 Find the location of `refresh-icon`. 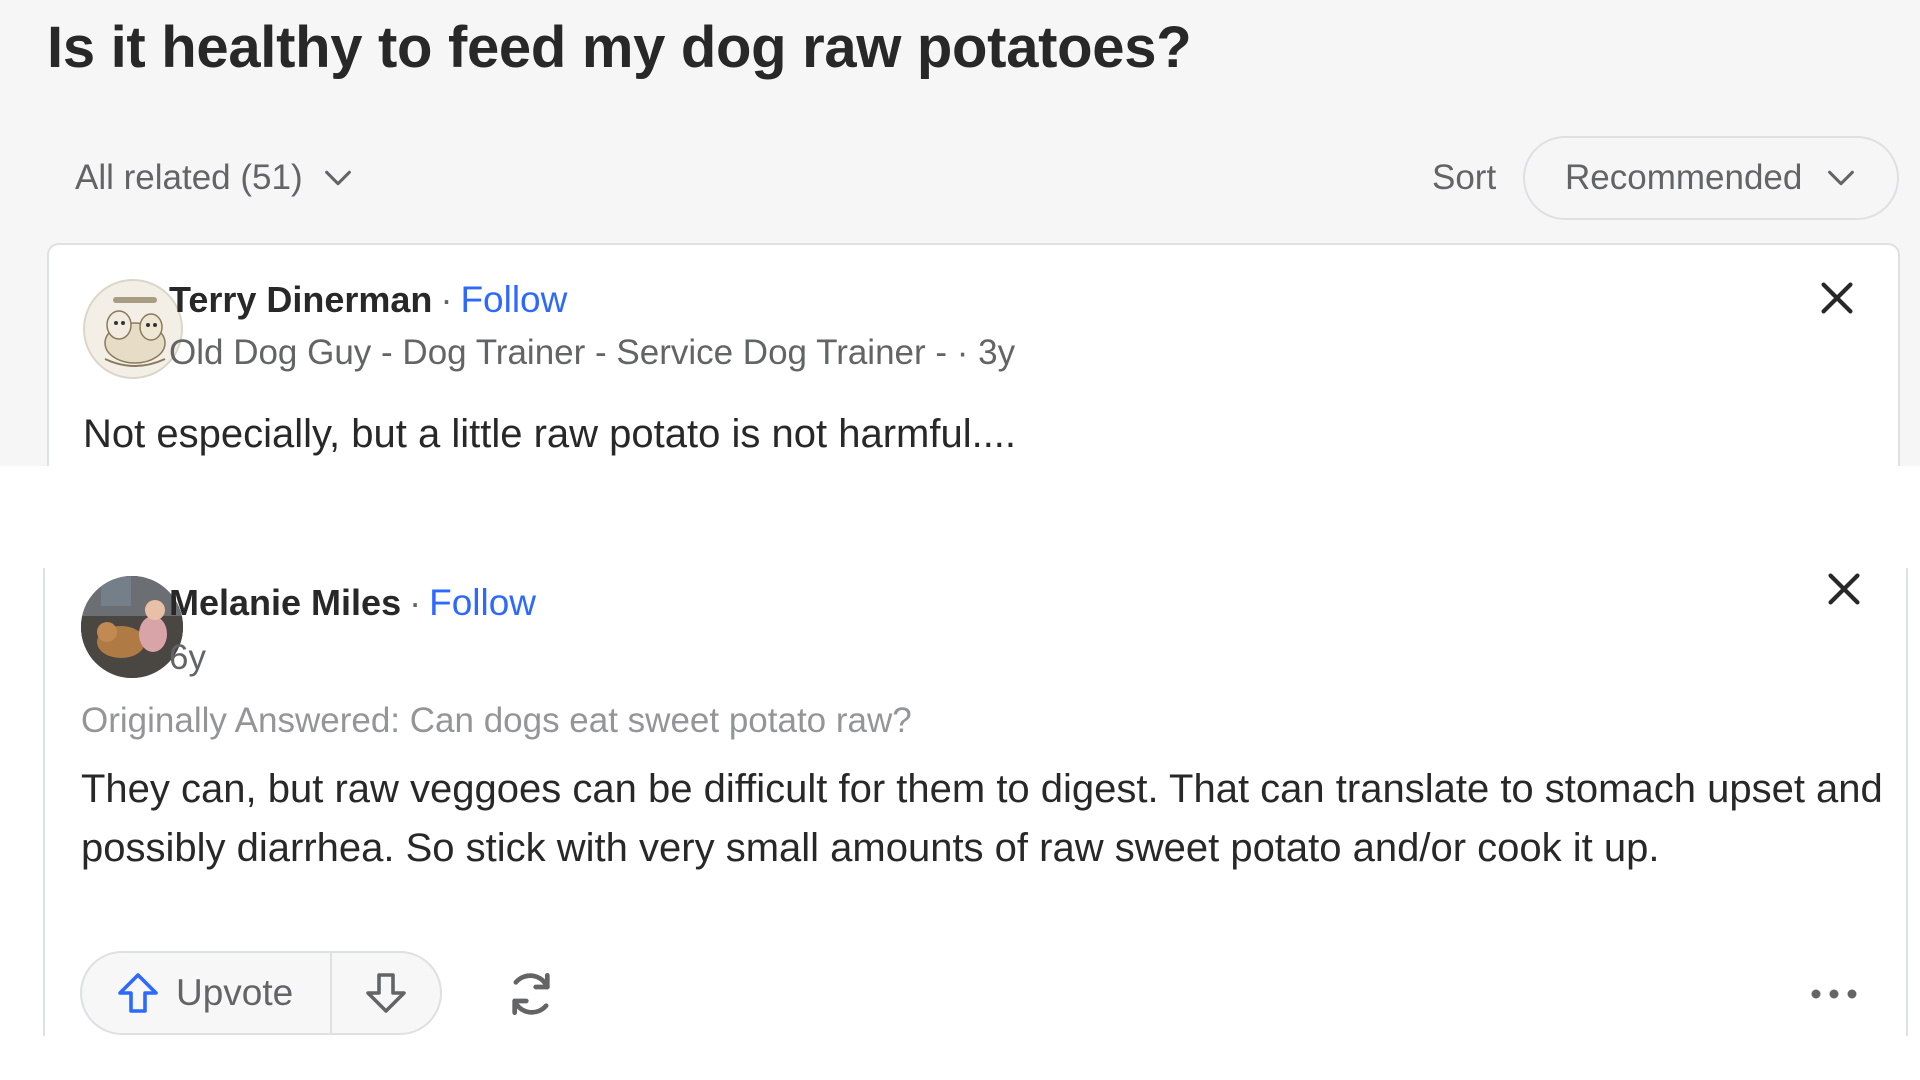

refresh-icon is located at coordinates (531, 994).